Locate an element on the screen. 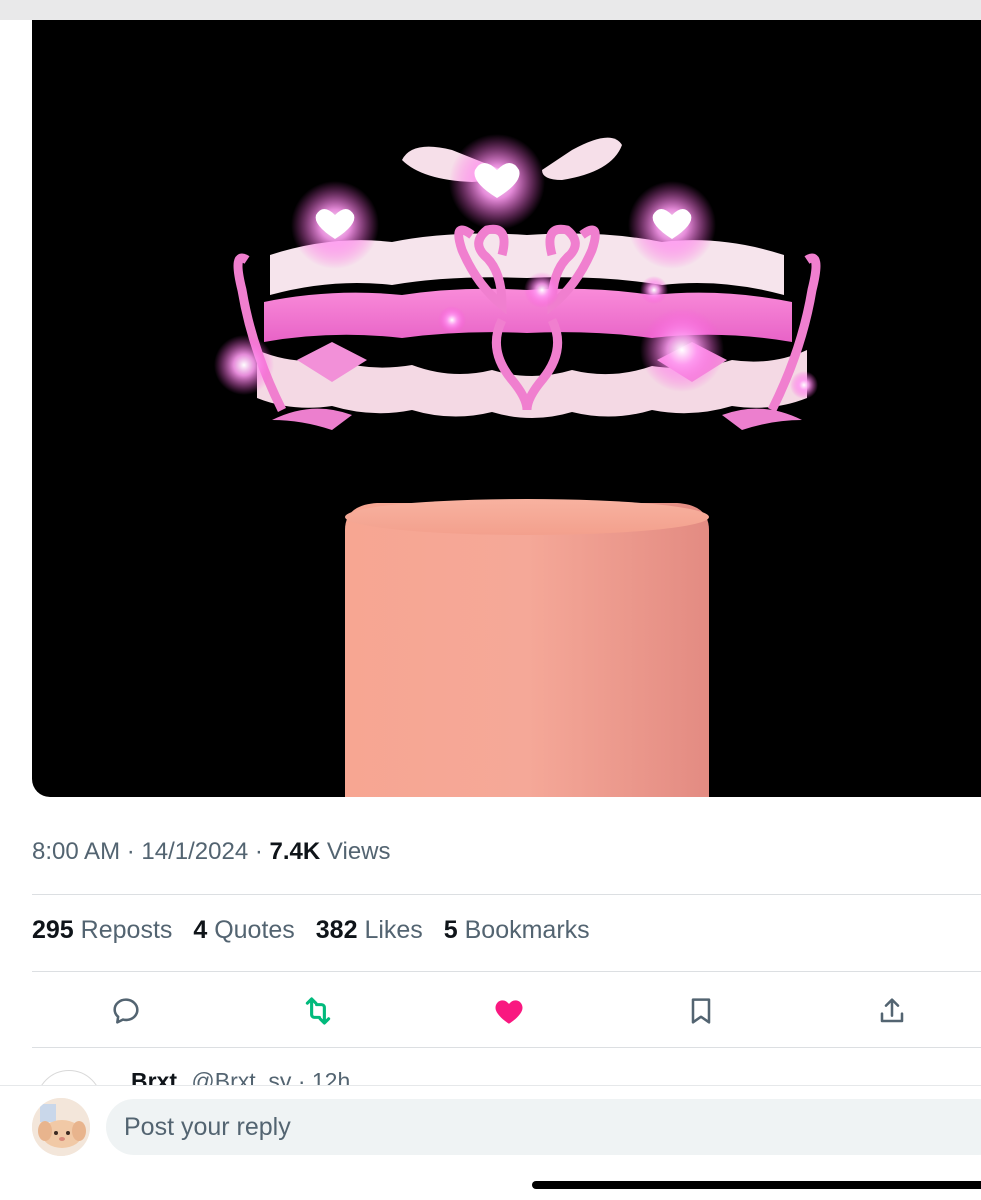 The height and width of the screenshot is (1200, 981). views-label: Views is located at coordinates (358, 851).